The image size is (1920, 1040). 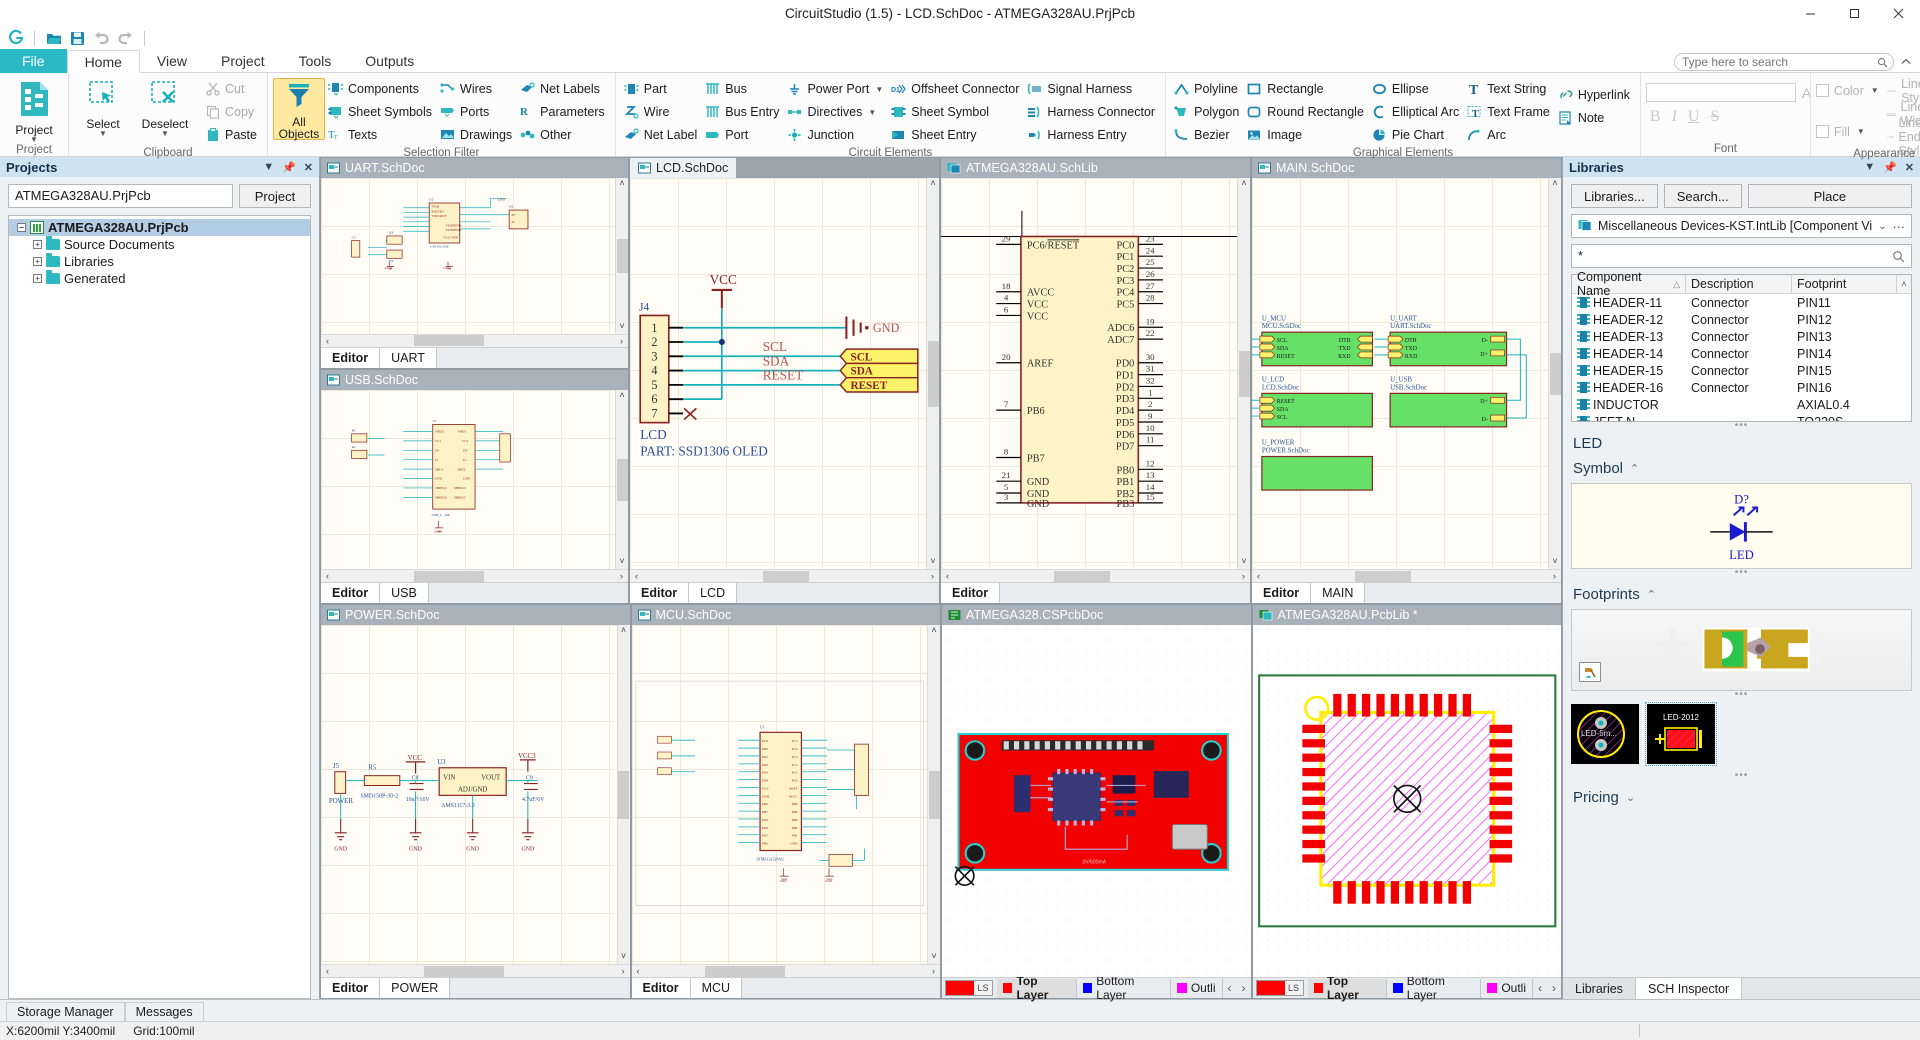 I want to click on filter-ports-button: Ports, so click(x=477, y=112).